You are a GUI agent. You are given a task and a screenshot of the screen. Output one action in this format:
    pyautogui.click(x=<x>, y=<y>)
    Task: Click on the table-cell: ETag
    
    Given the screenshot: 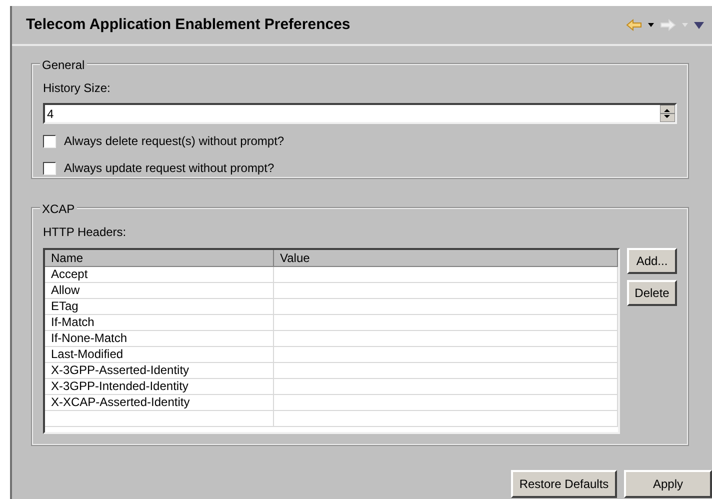 What is the action you would take?
    pyautogui.click(x=159, y=306)
    